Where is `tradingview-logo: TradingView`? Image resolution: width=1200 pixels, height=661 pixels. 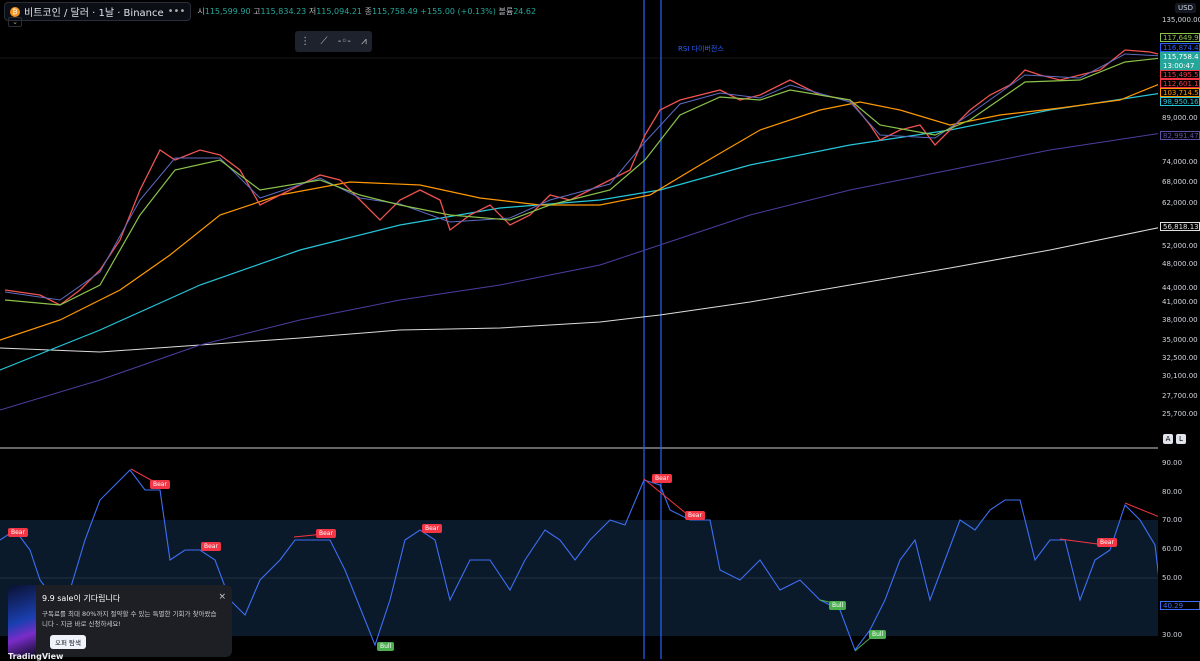 tradingview-logo: TradingView is located at coordinates (35, 656).